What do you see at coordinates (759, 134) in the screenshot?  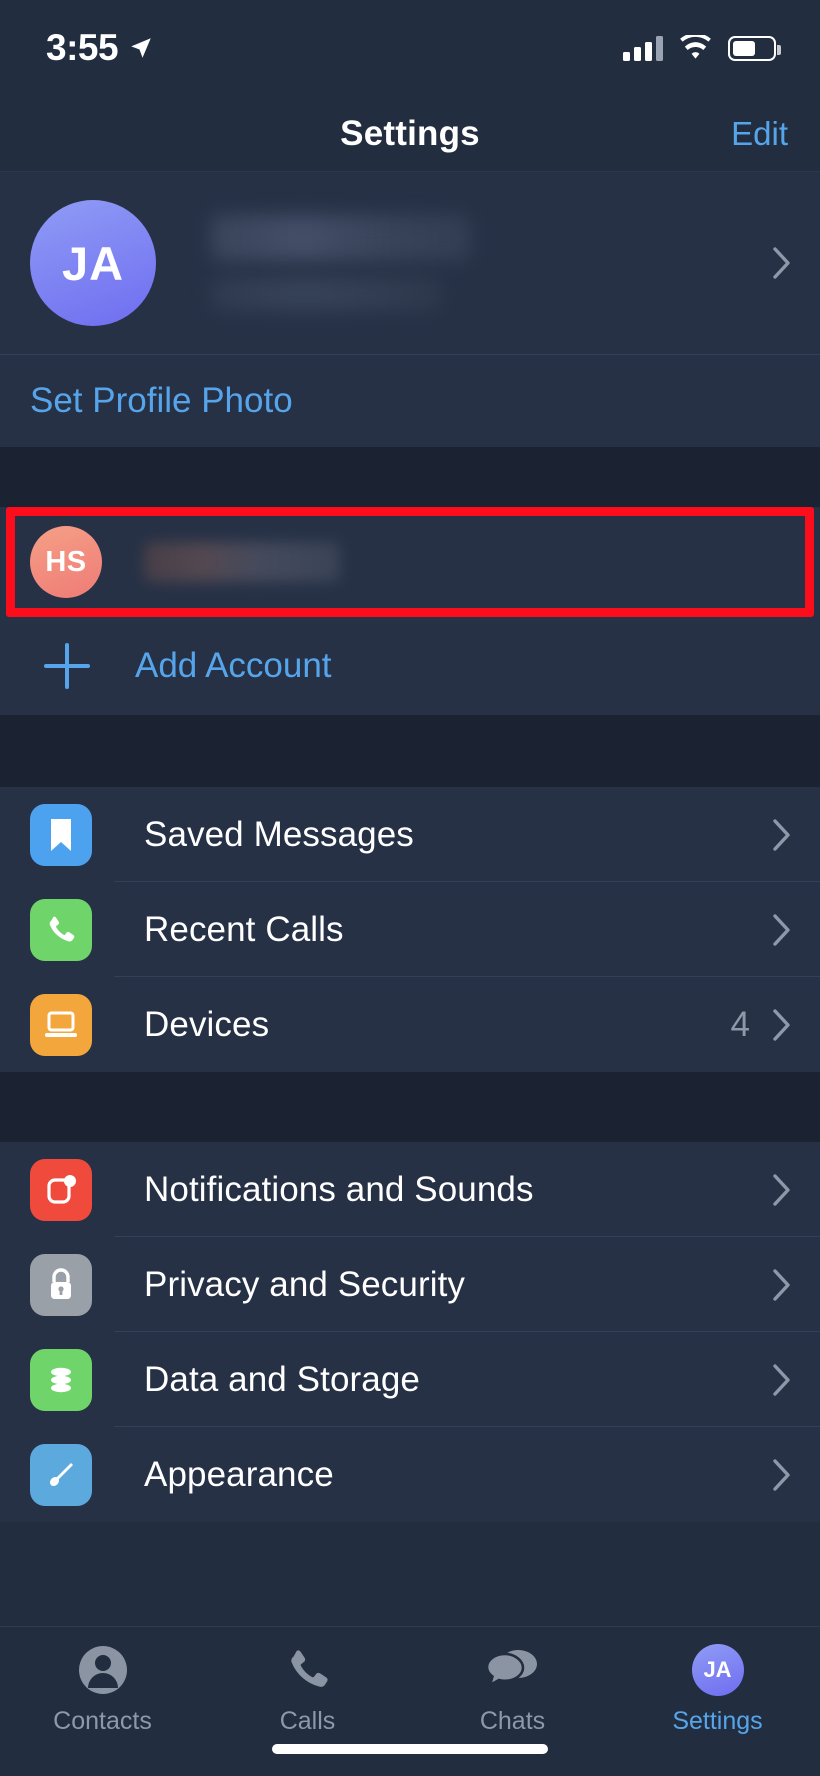 I see `edit-button: Edit` at bounding box center [759, 134].